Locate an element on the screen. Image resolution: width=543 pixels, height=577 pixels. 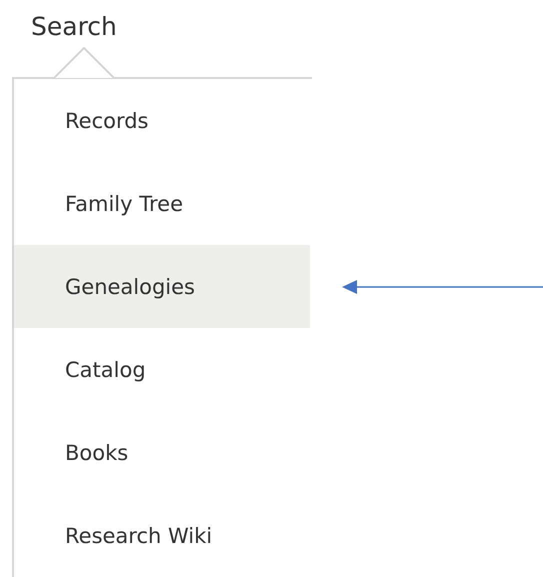
menu-item: Genealogies is located at coordinates (162, 286).